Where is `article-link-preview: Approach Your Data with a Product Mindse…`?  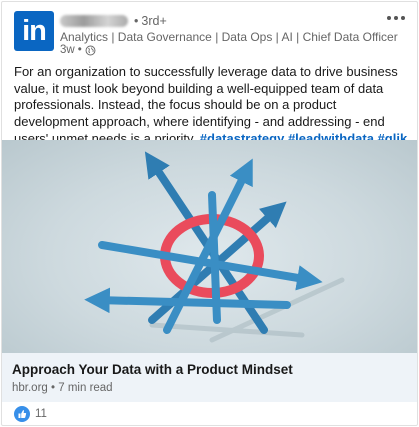 article-link-preview: Approach Your Data with a Product Mindse… is located at coordinates (209, 377).